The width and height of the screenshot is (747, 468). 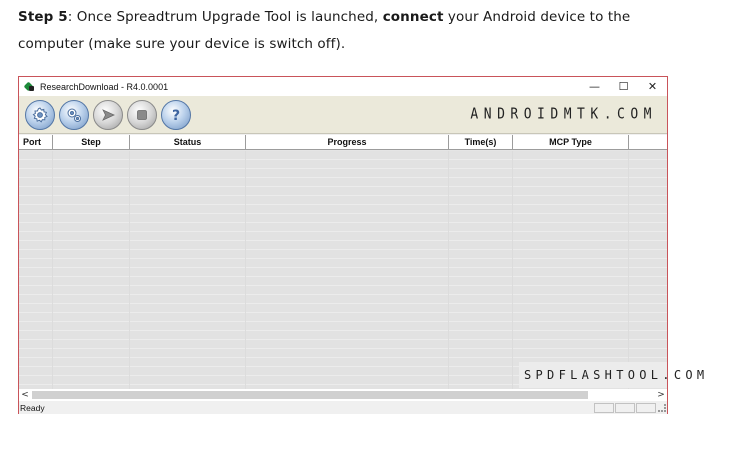 I want to click on settings-button, so click(x=74, y=114).